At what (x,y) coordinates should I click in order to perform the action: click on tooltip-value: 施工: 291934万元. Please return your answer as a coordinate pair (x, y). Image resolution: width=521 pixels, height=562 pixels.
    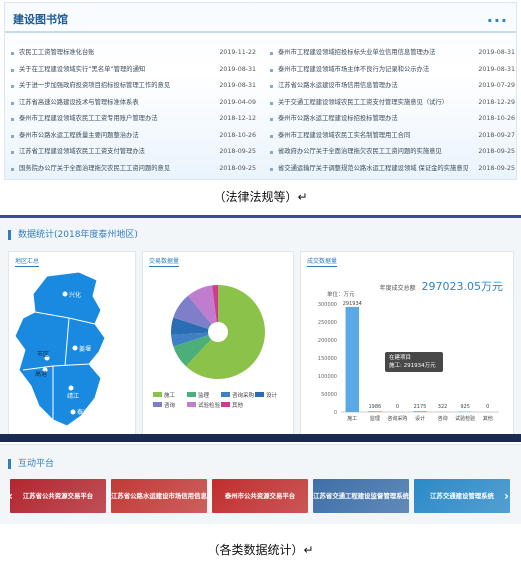
    Looking at the image, I should click on (412, 366).